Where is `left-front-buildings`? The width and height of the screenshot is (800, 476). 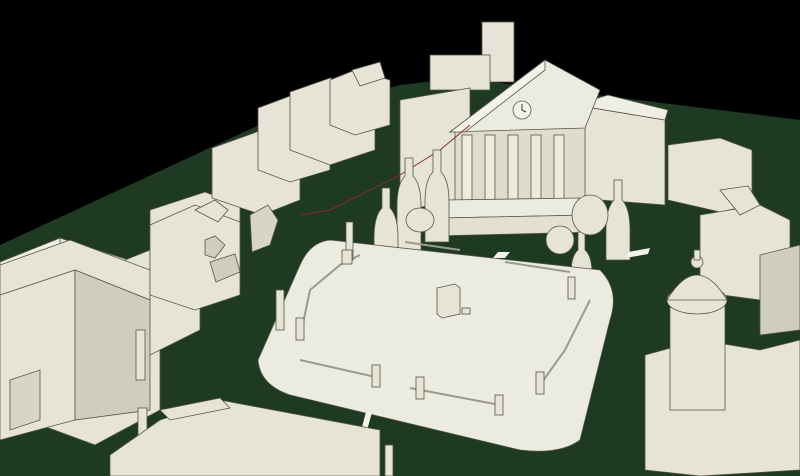 left-front-buildings is located at coordinates (75, 340).